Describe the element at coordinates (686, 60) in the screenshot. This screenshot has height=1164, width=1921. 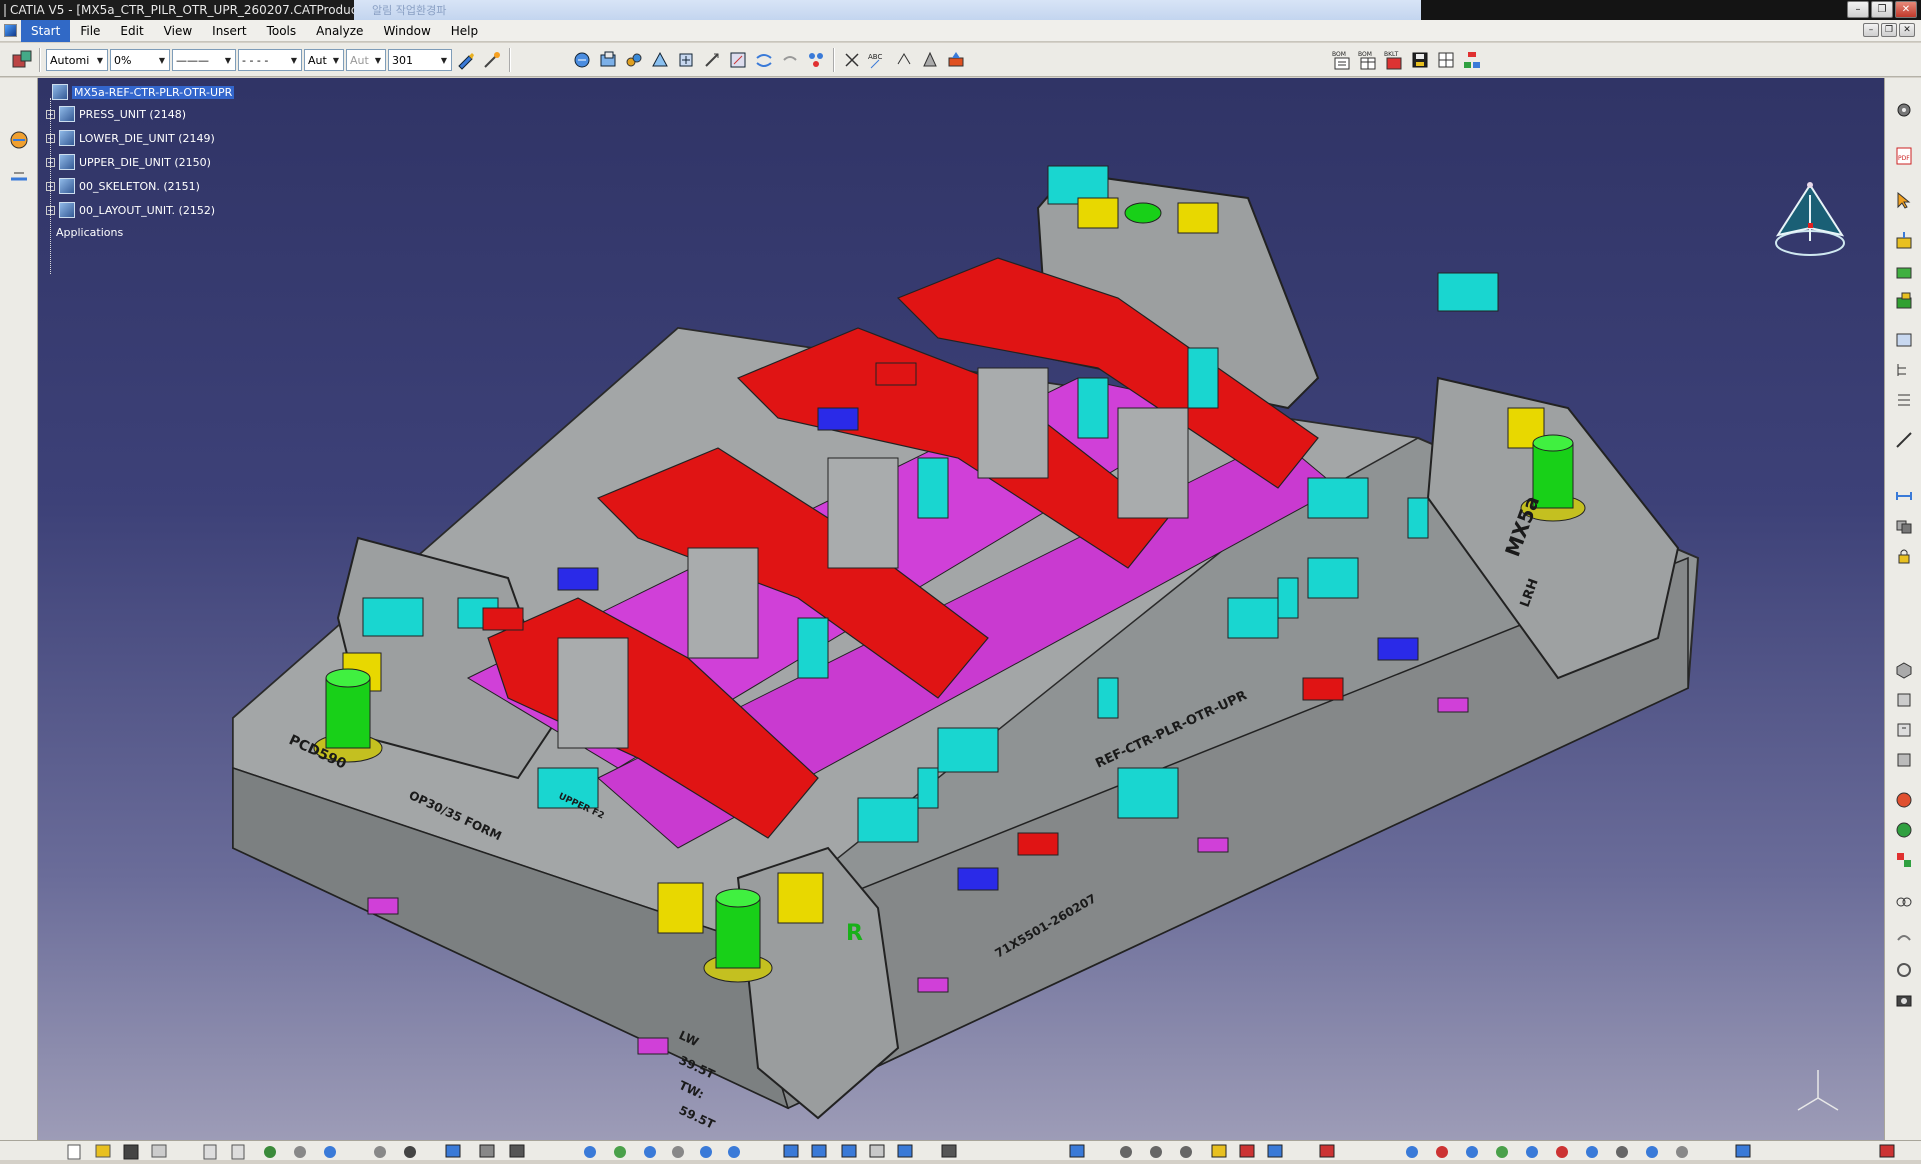
I see `replace-component-icon` at that location.